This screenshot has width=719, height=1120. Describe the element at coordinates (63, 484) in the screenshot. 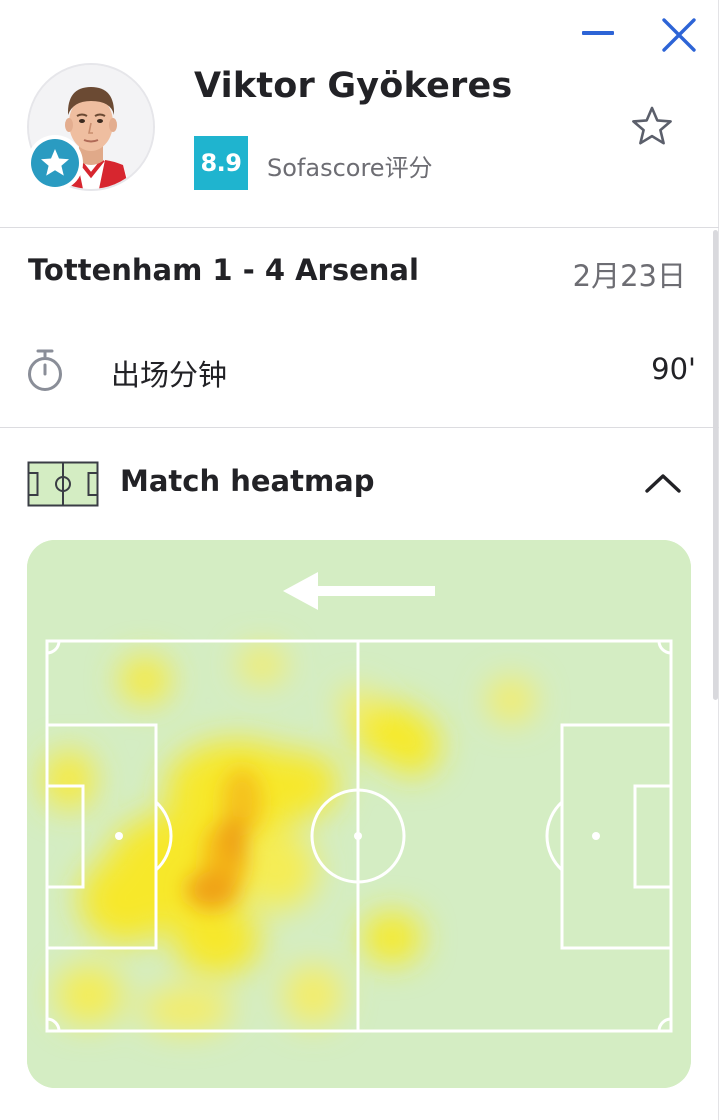

I see `pitch-icon` at that location.